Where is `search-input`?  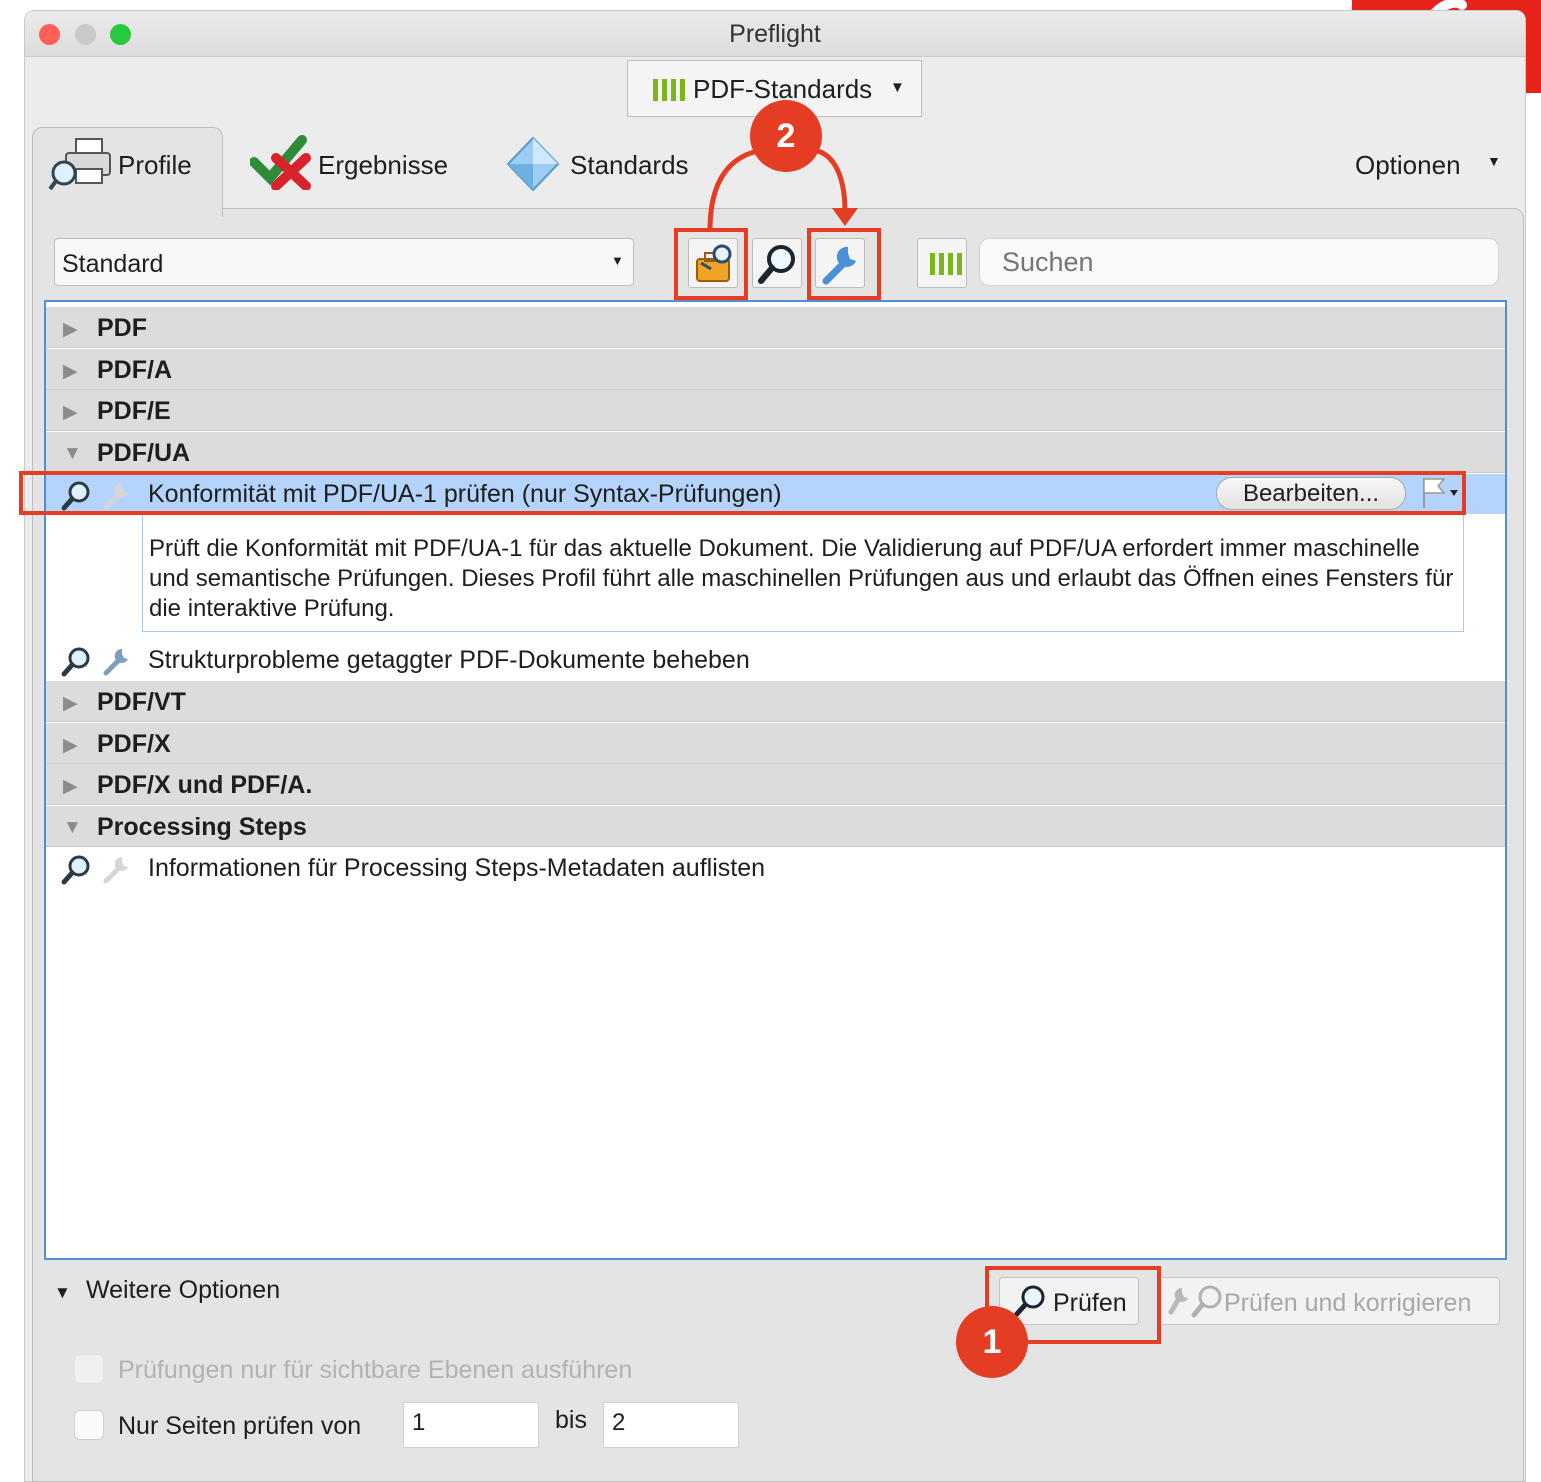 search-input is located at coordinates (1239, 262).